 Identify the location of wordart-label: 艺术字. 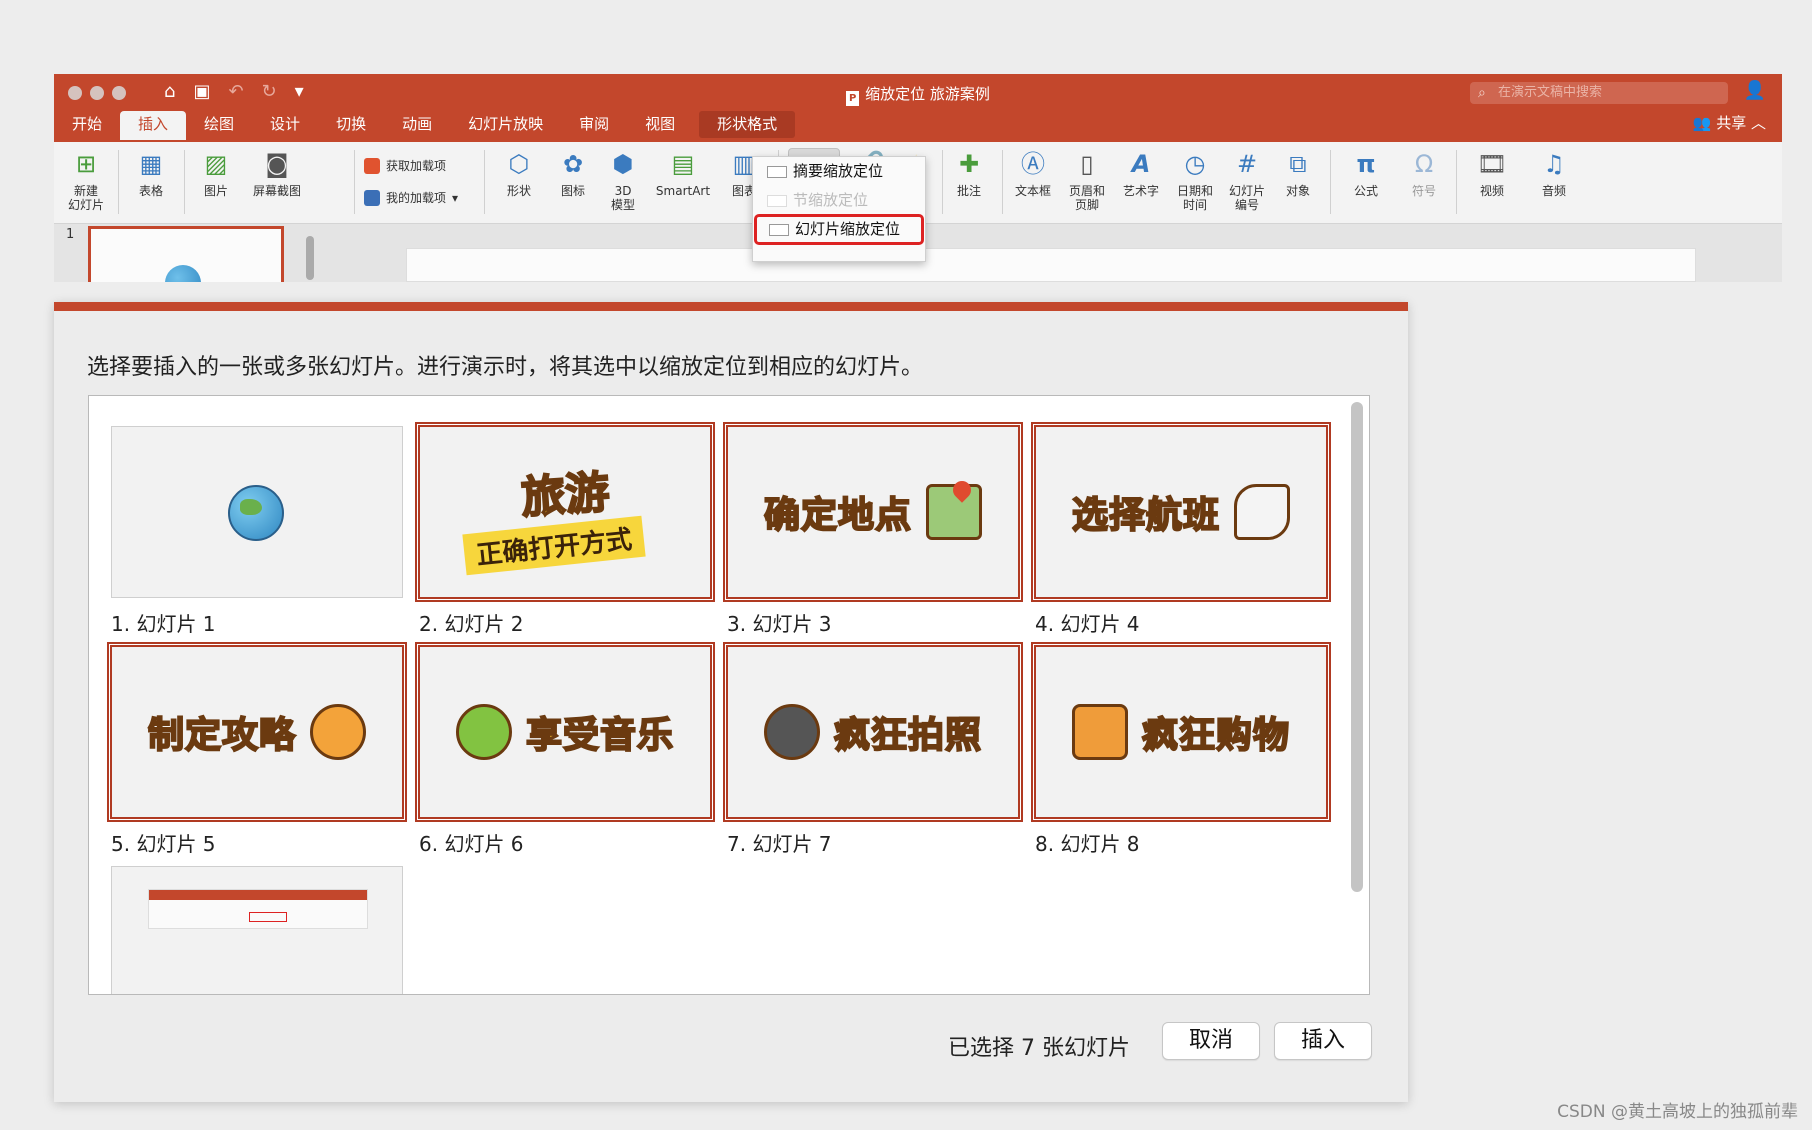
(1140, 191).